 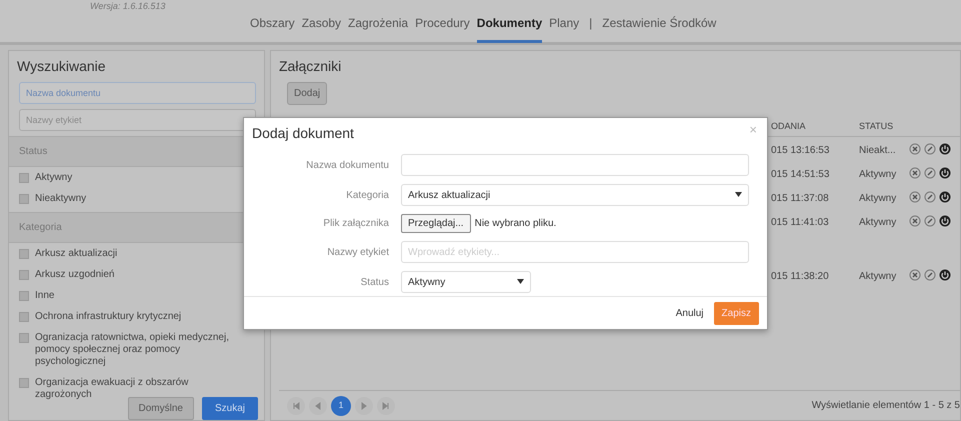 What do you see at coordinates (659, 28) in the screenshot?
I see `nav-tab: Zestawienie Środków` at bounding box center [659, 28].